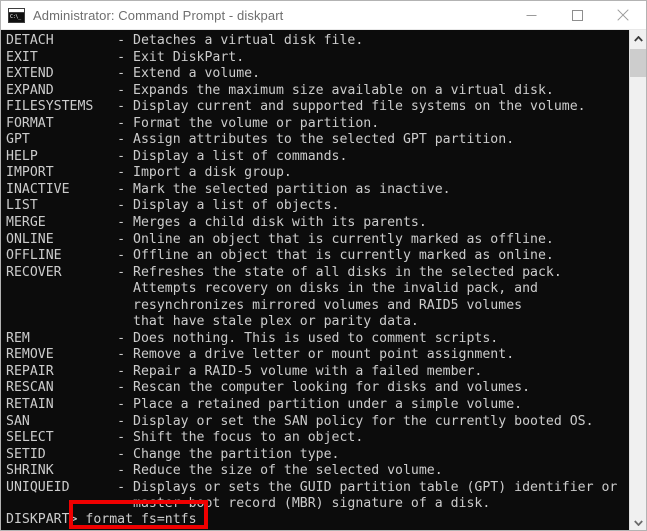  I want to click on scroll-up-button, so click(638, 38).